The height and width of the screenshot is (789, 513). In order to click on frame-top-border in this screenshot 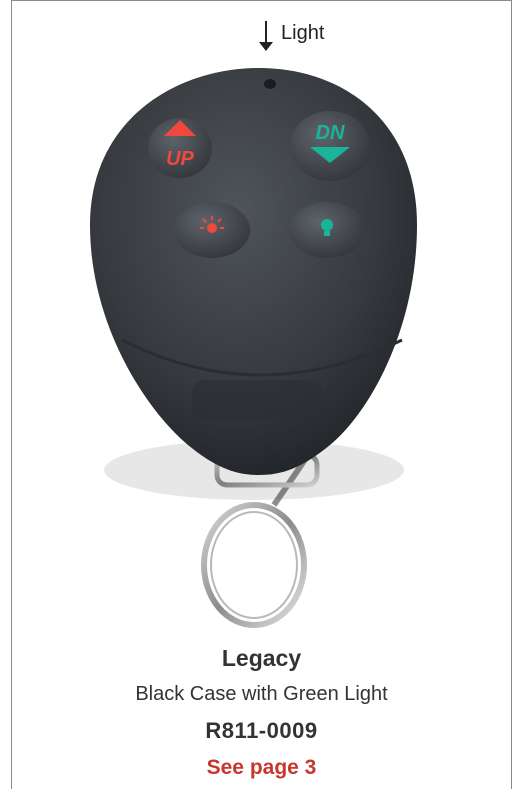, I will do `click(261, 0)`.